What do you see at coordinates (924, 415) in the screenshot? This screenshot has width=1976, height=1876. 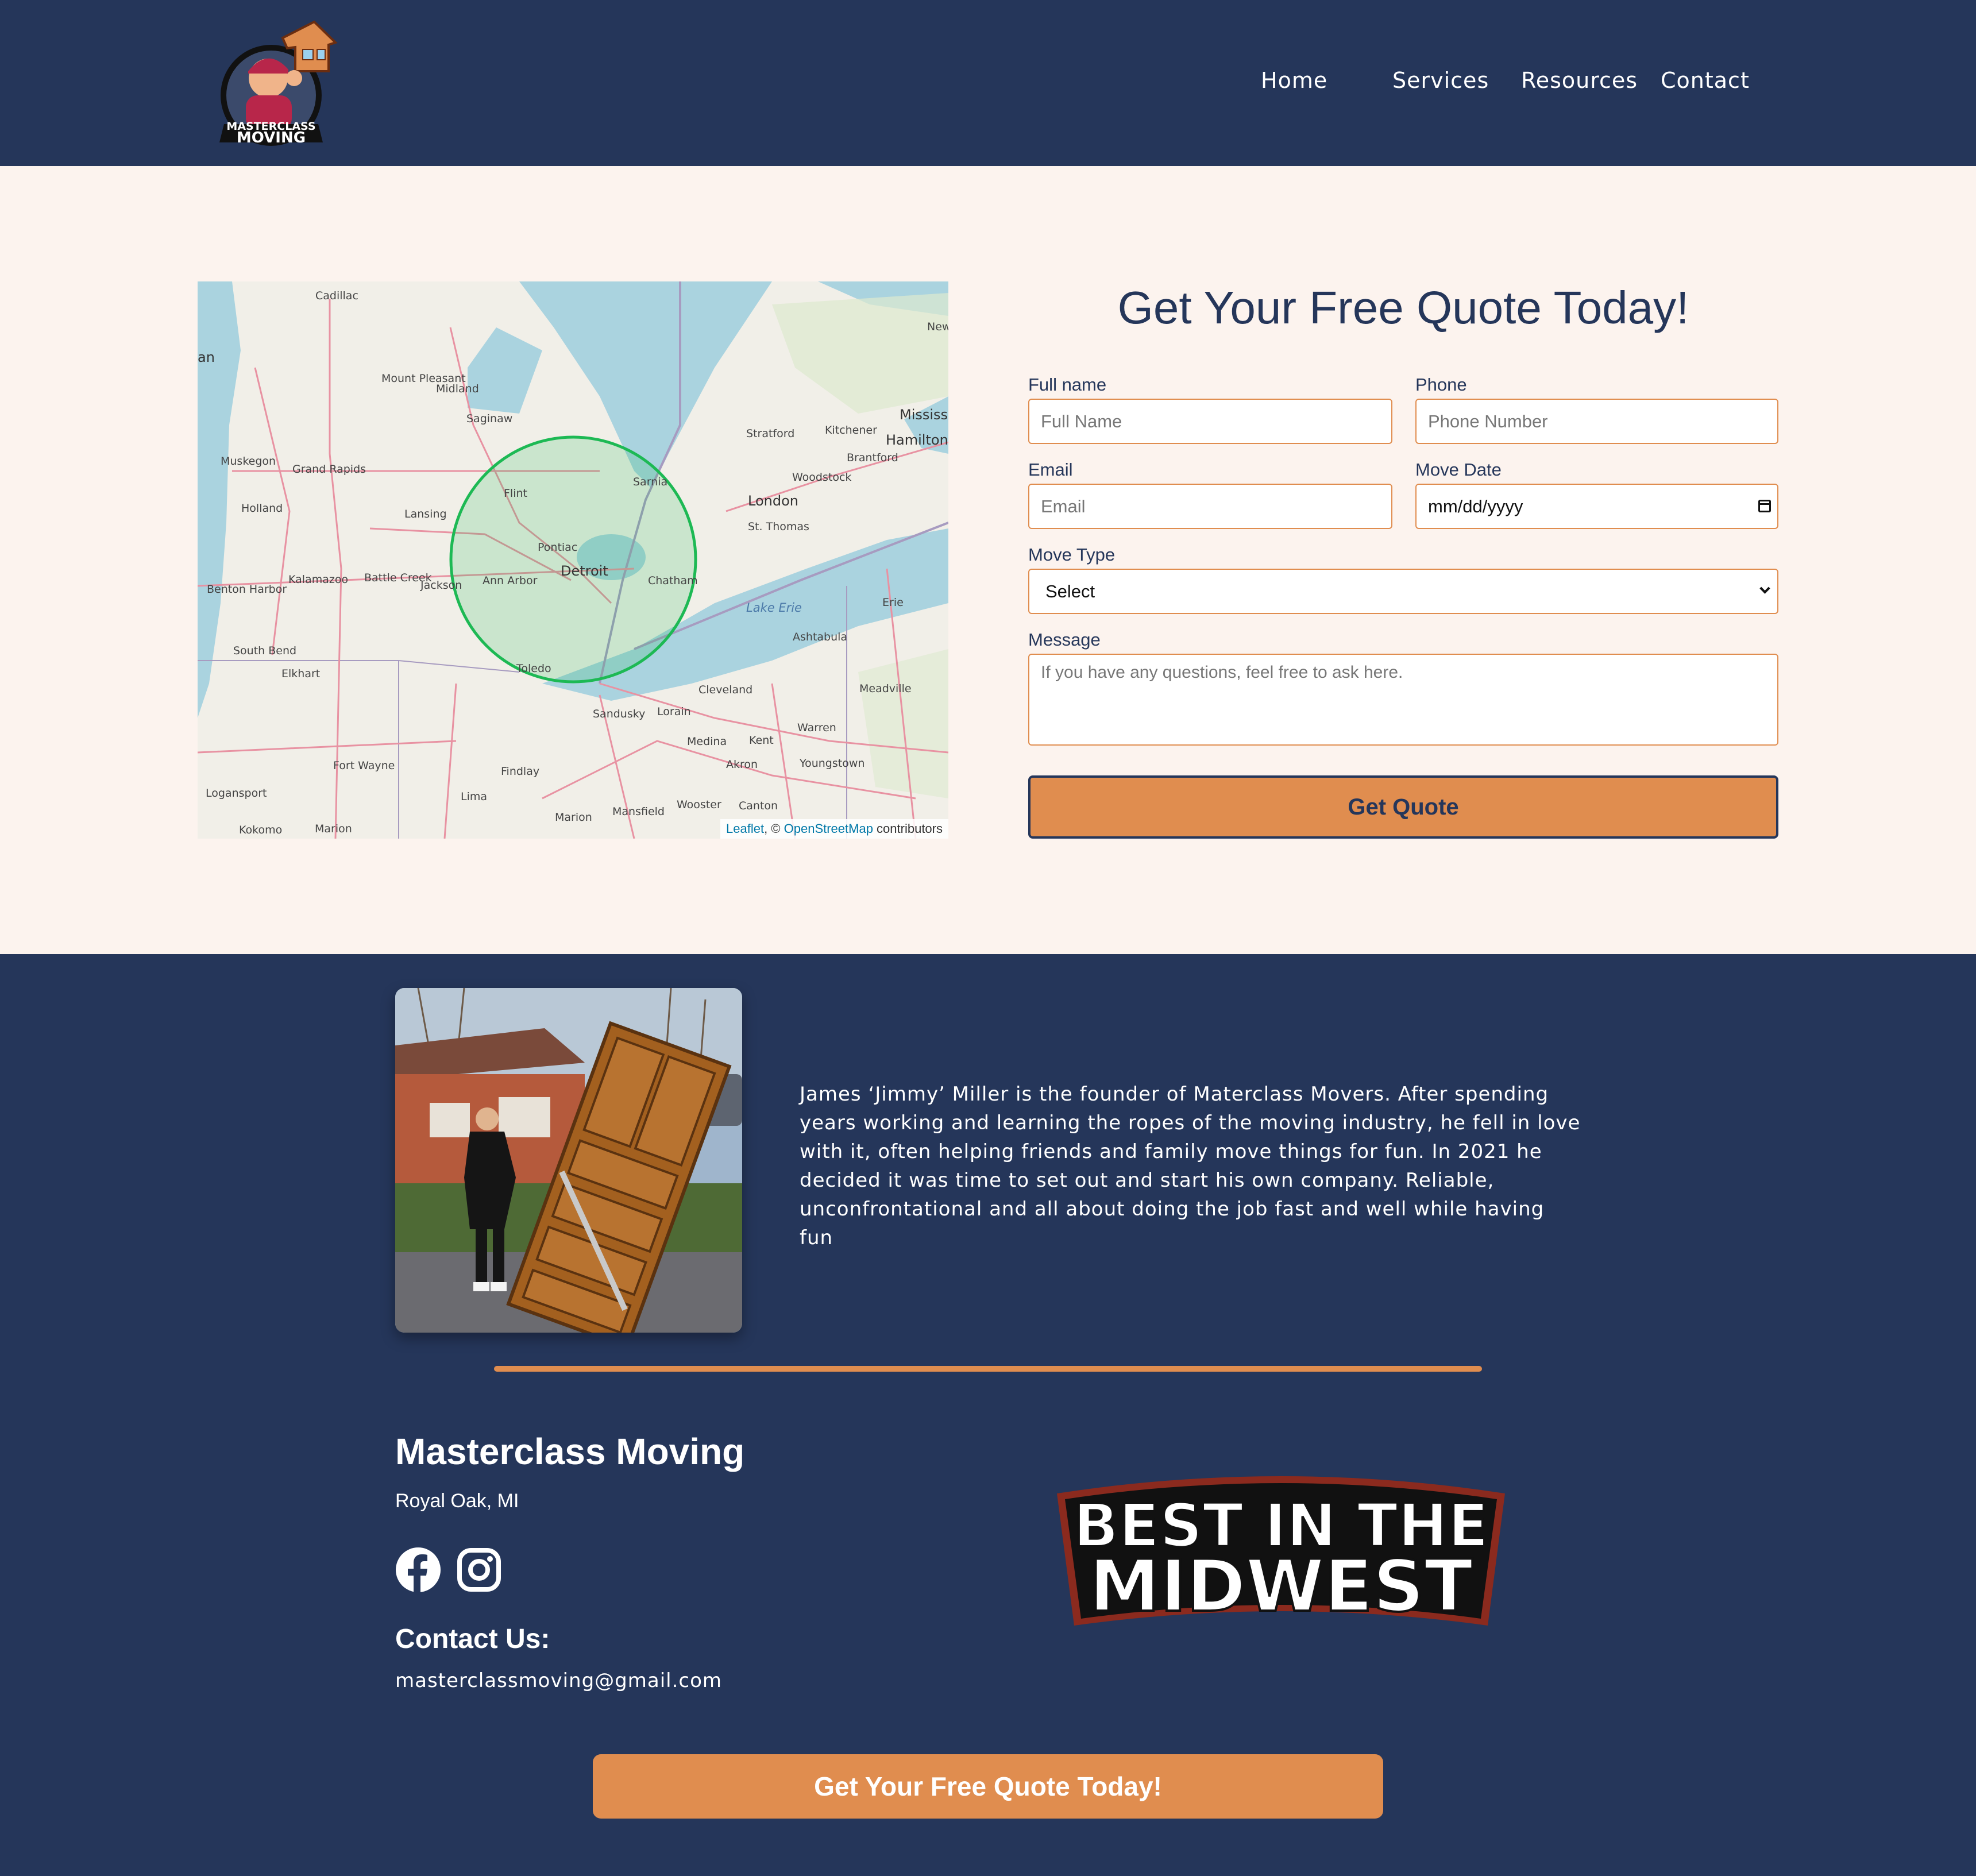 I see `map-label: Mississ` at bounding box center [924, 415].